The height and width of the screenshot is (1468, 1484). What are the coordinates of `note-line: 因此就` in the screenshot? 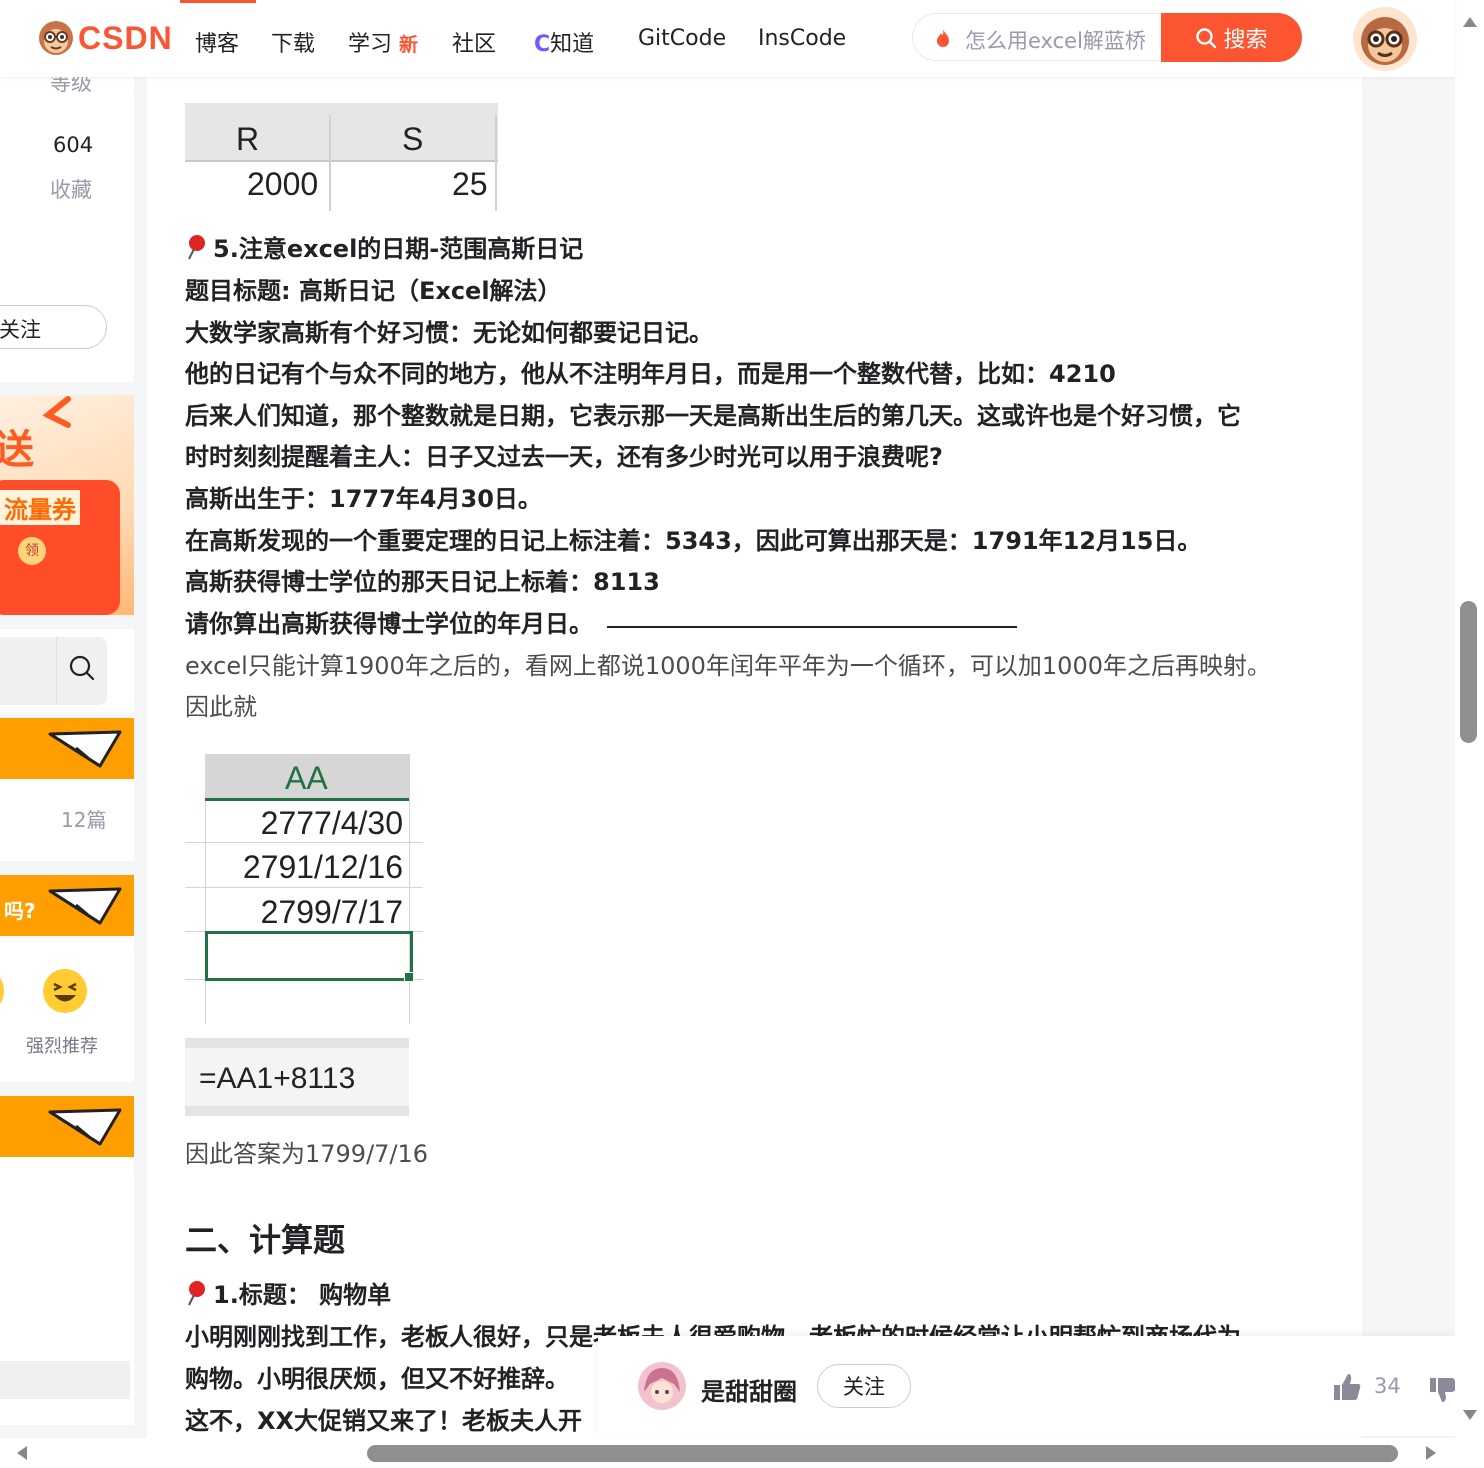 It's located at (221, 707).